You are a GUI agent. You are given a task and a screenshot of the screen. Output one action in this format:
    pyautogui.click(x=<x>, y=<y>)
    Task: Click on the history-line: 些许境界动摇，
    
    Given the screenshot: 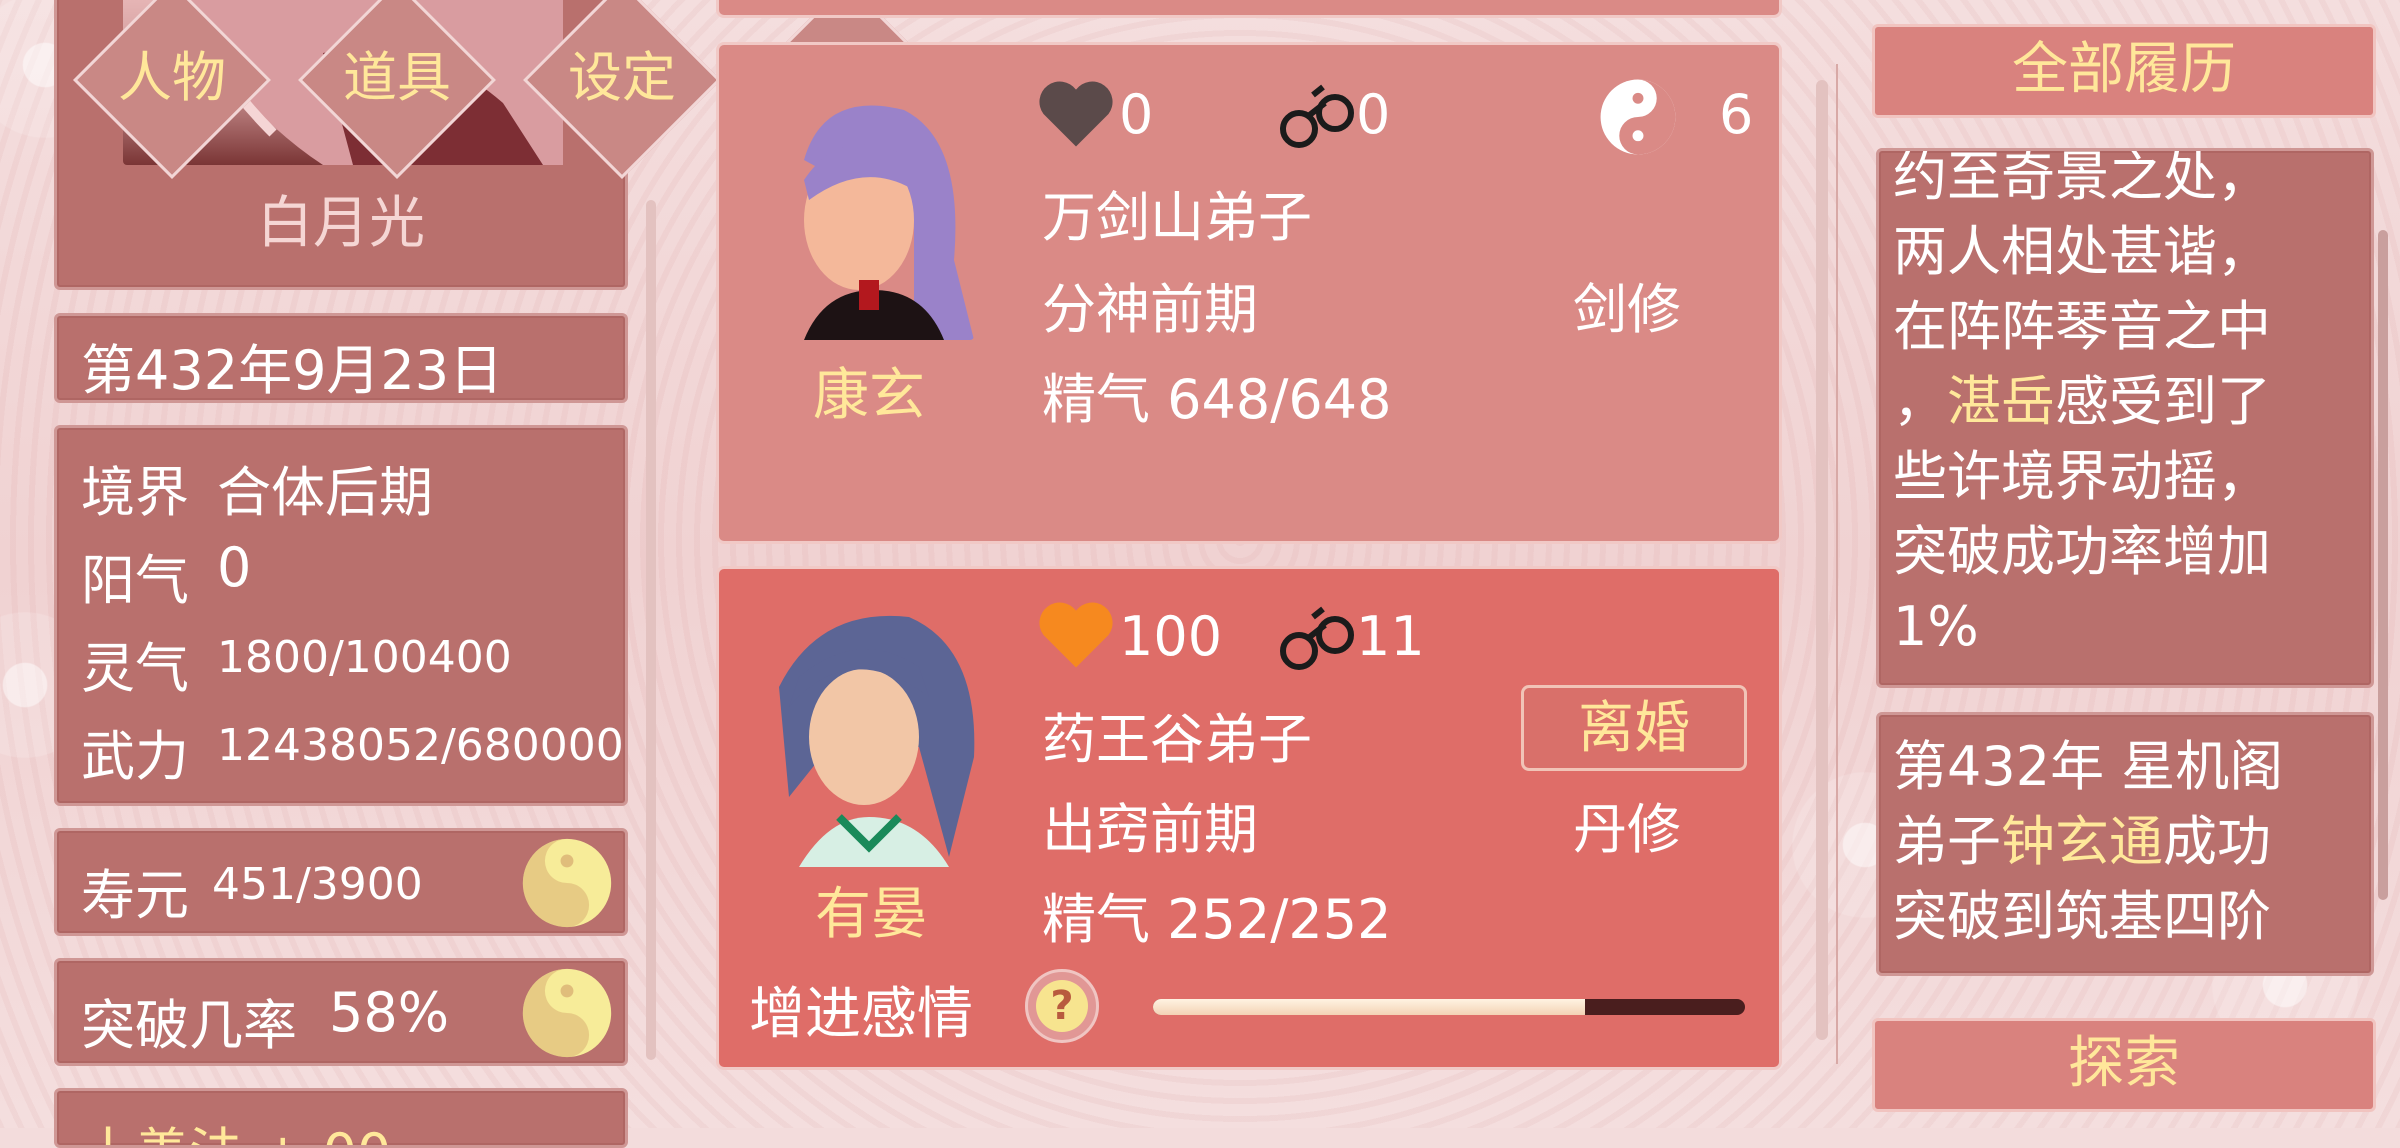 What is the action you would take?
    pyautogui.click(x=2082, y=476)
    